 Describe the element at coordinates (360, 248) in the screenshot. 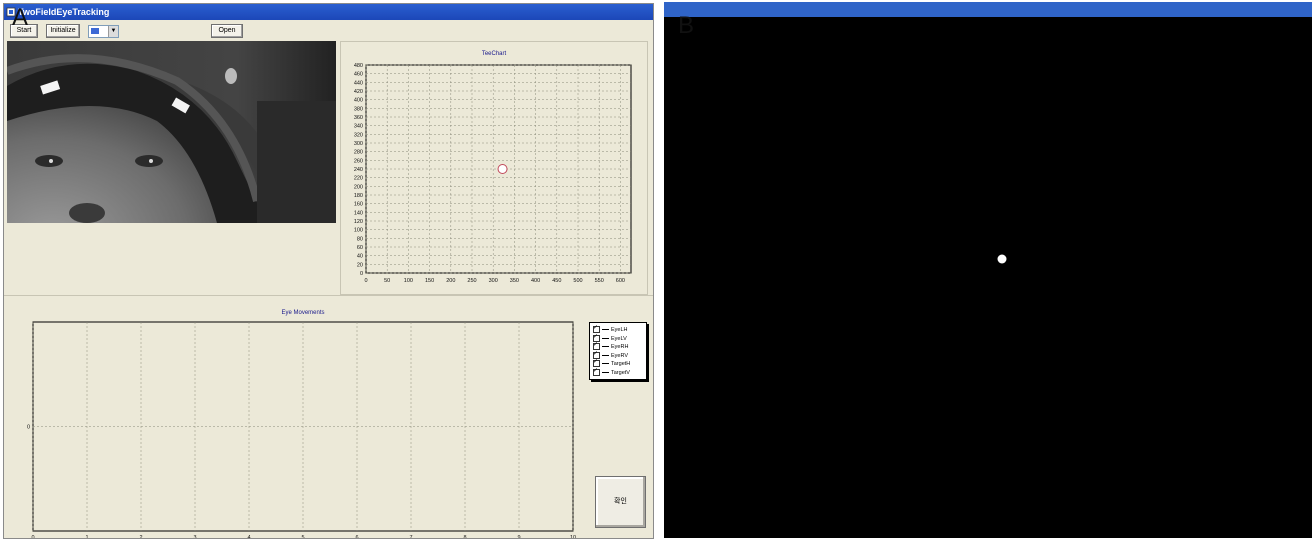

I see `scatter-y-tick: 60` at that location.